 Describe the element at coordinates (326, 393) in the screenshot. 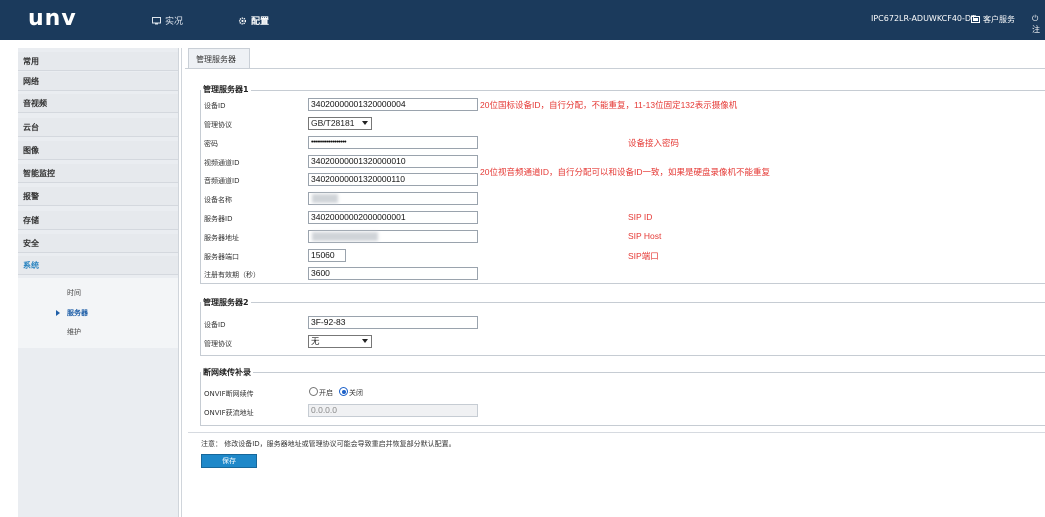

I see `onvif-on-label: 开启` at that location.